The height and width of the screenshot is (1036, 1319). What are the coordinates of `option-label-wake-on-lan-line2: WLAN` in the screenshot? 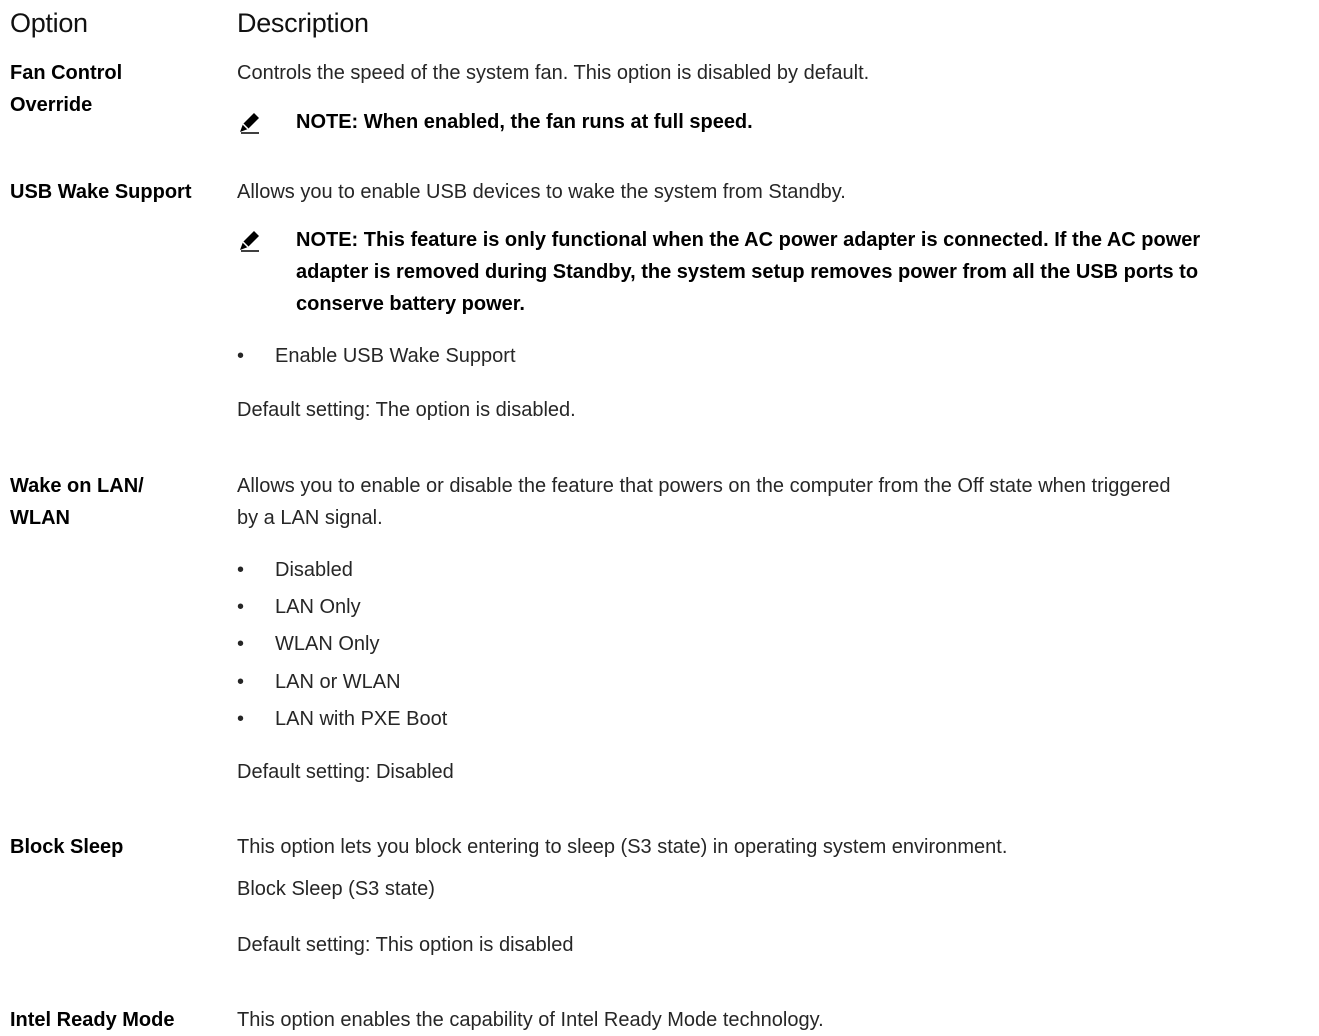 It's located at (40, 518).